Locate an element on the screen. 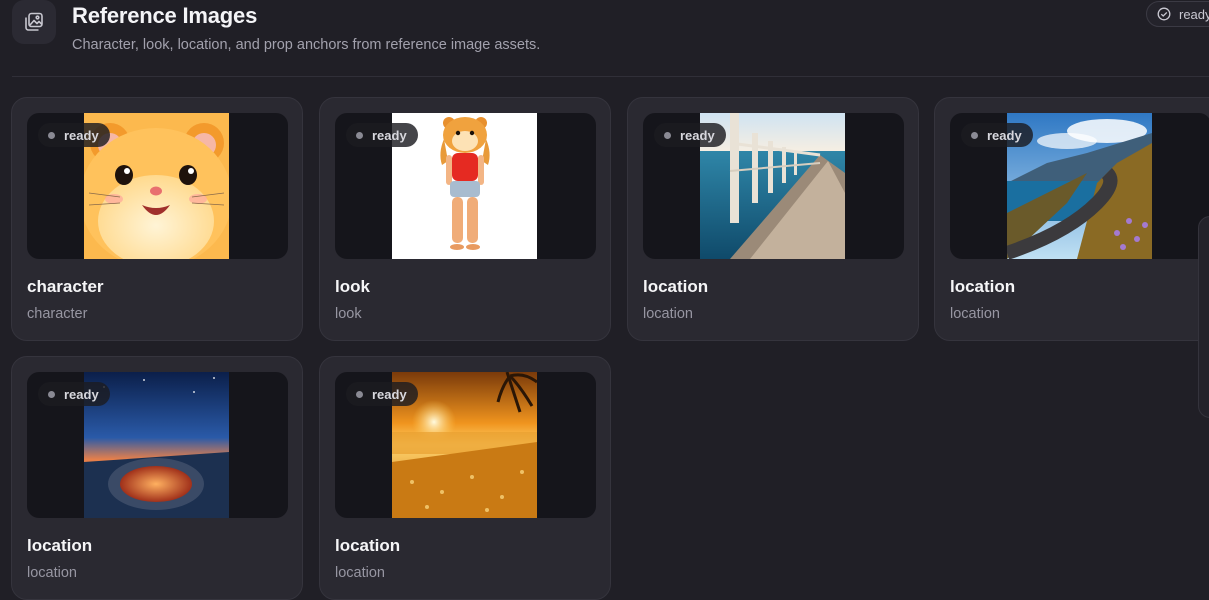 The width and height of the screenshot is (1209, 600). card-subtitle: look is located at coordinates (348, 314).